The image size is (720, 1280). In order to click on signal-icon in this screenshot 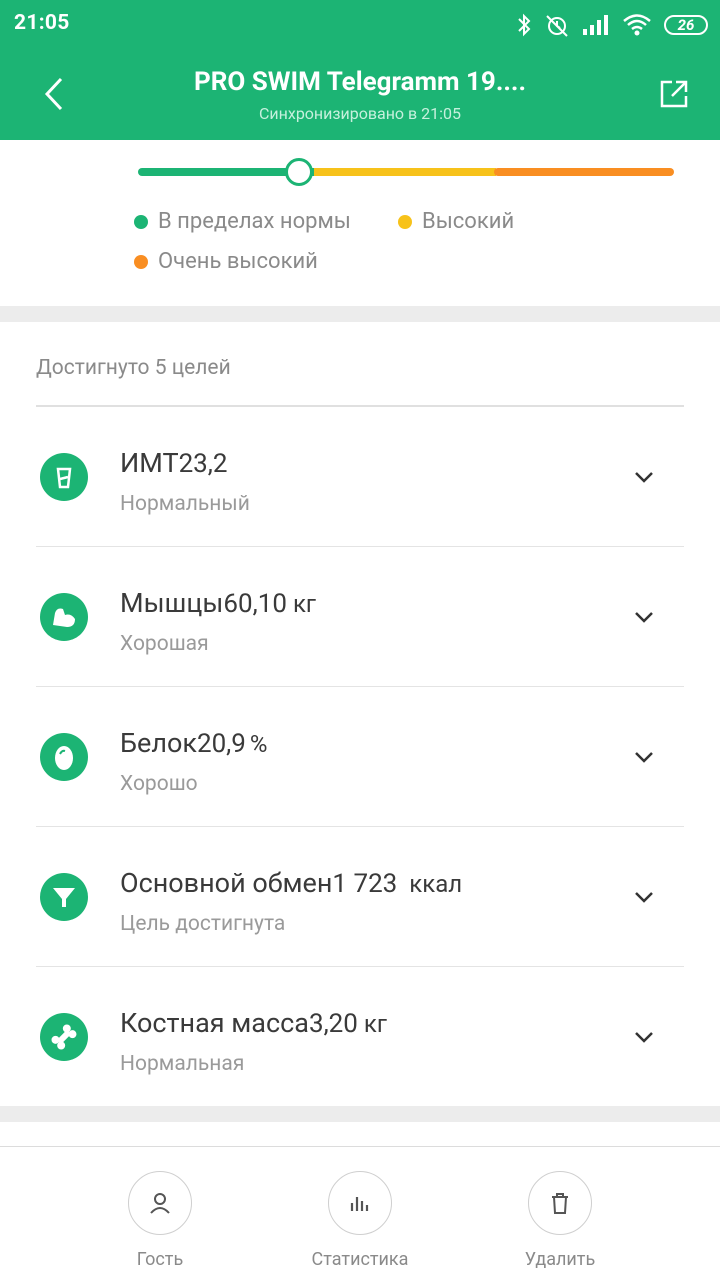, I will do `click(595, 25)`.